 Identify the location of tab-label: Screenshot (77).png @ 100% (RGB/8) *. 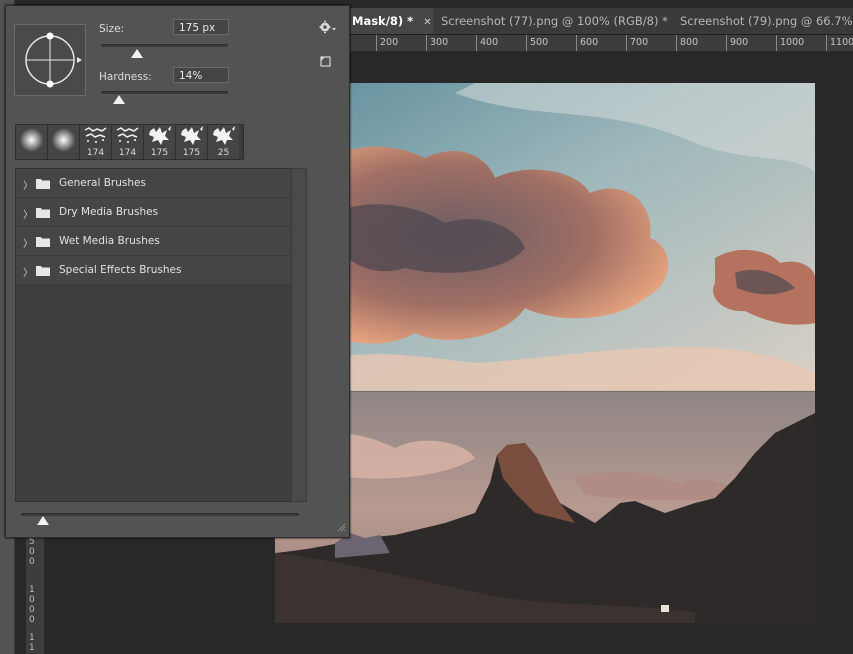
(554, 21).